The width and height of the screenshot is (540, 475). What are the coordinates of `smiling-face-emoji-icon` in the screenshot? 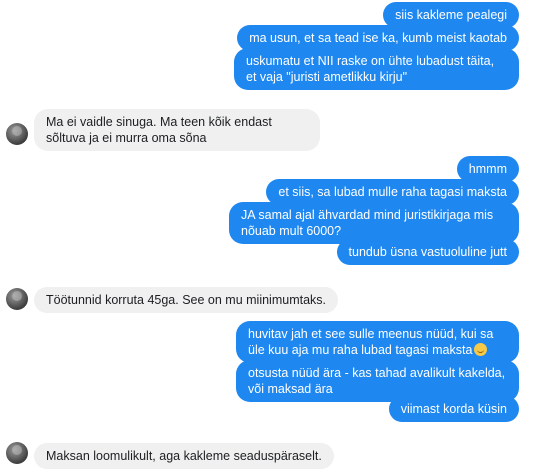 It's located at (481, 349).